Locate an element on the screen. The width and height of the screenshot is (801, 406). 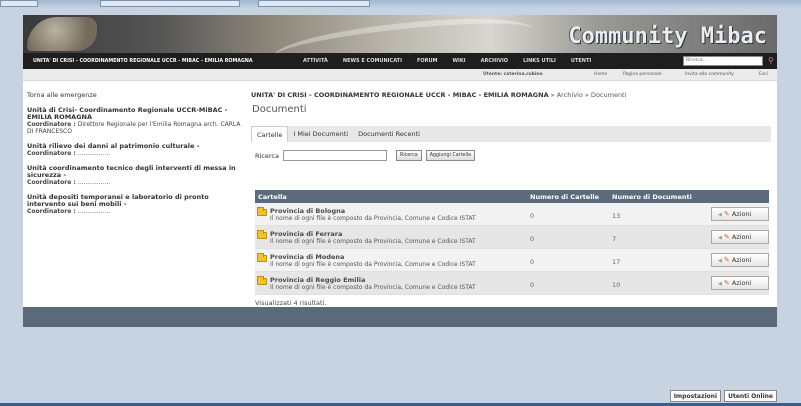
nav-wiki: WIKI is located at coordinates (459, 61).